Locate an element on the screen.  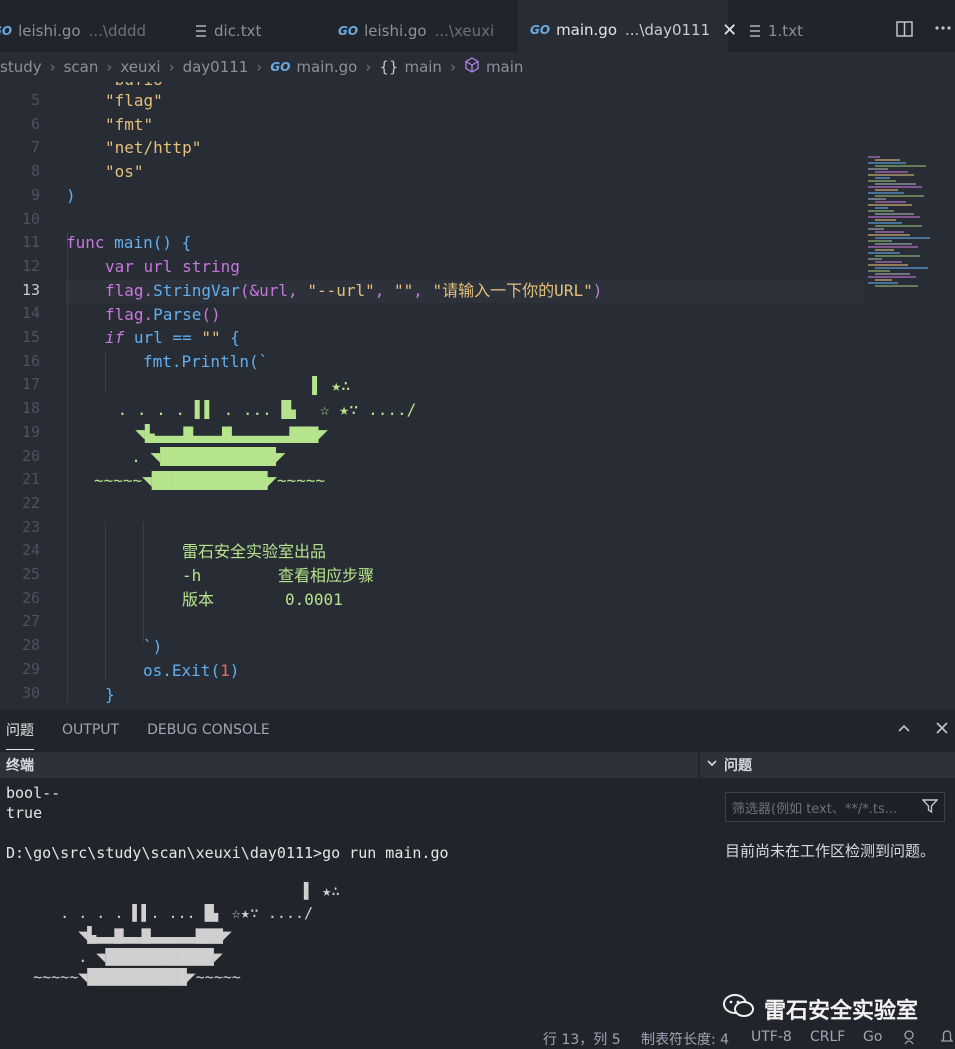
line-number: 11 is located at coordinates (30, 242).